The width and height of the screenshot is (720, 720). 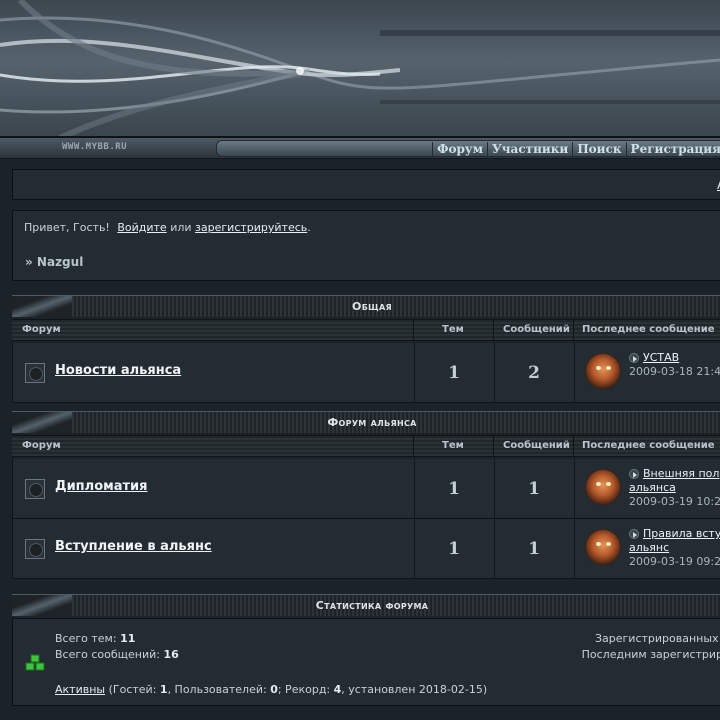 I want to click on top-bar: А, so click(x=366, y=184).